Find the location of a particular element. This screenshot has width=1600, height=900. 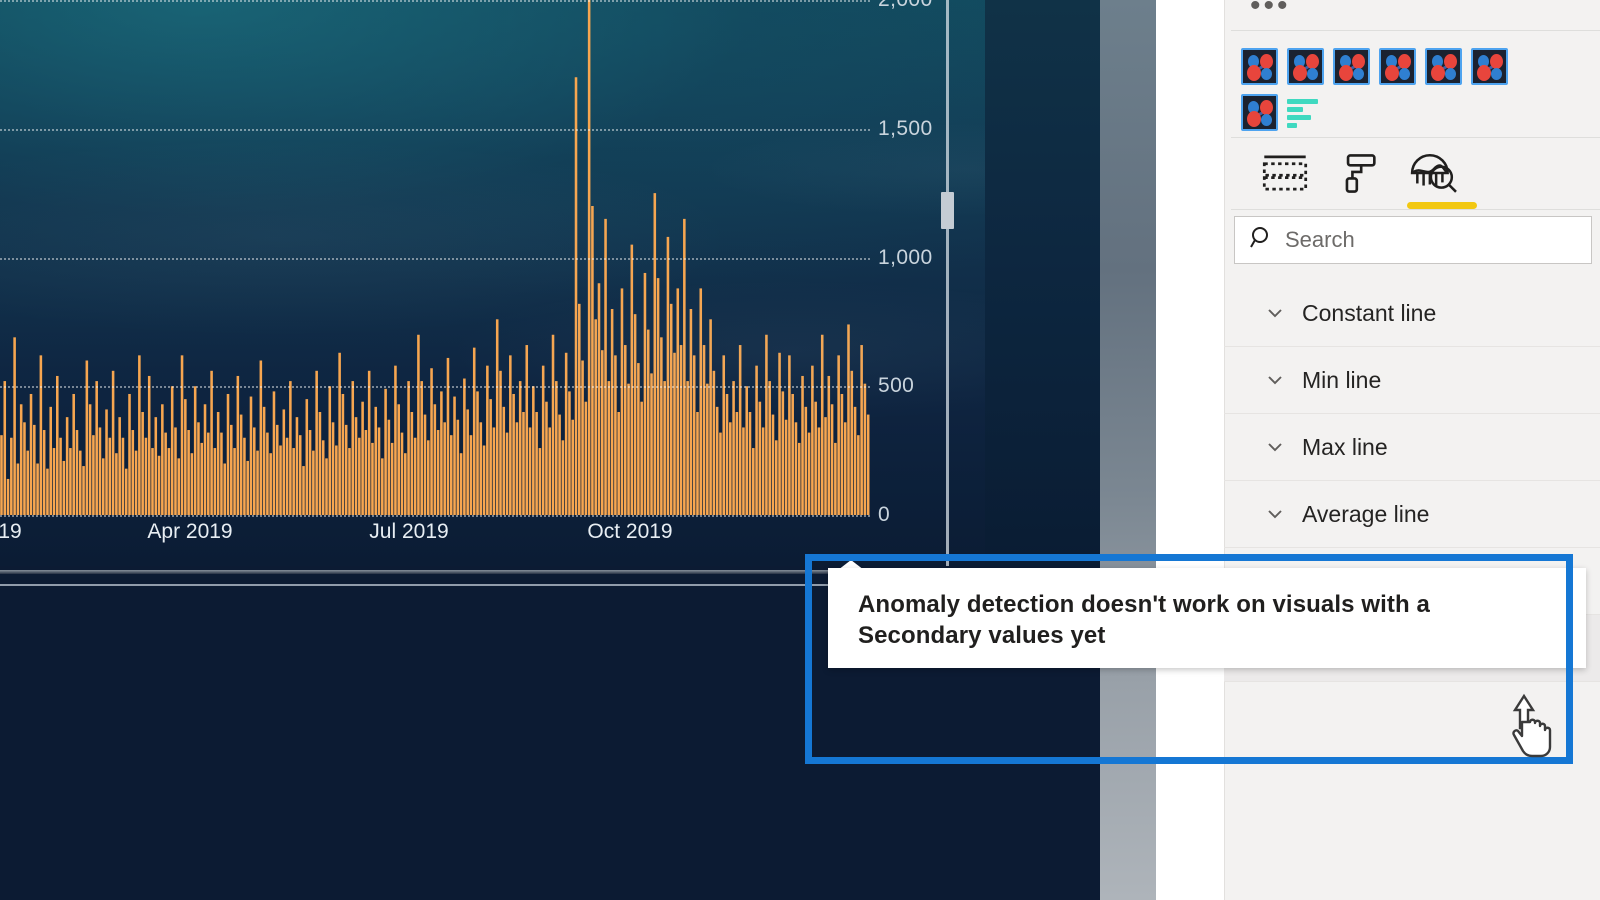

tab-format is located at coordinates (1359, 173).